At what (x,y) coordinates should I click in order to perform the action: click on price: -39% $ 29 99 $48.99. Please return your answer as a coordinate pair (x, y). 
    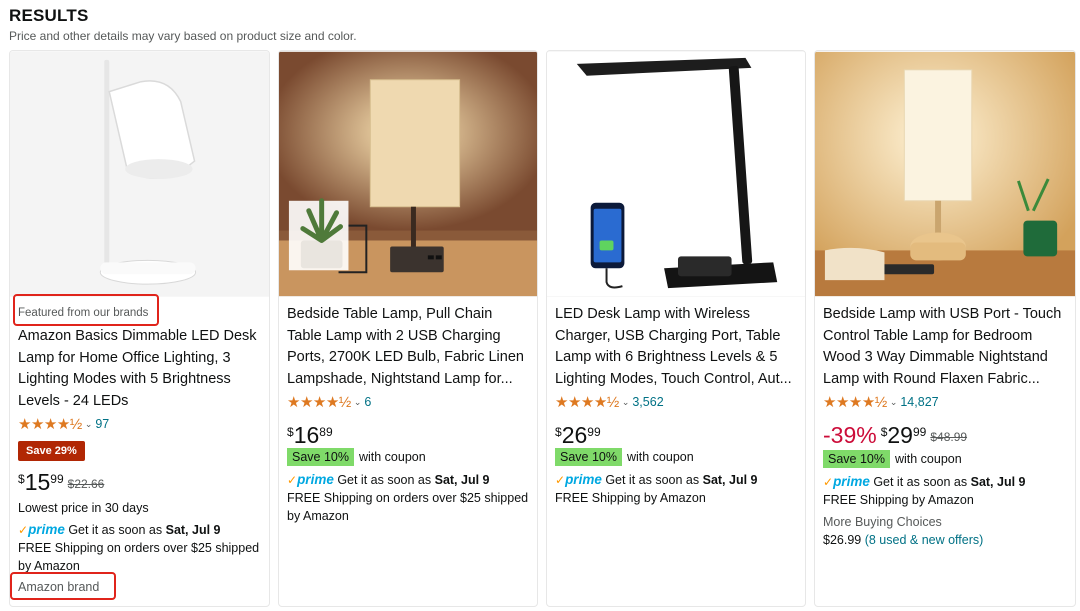
    Looking at the image, I should click on (945, 435).